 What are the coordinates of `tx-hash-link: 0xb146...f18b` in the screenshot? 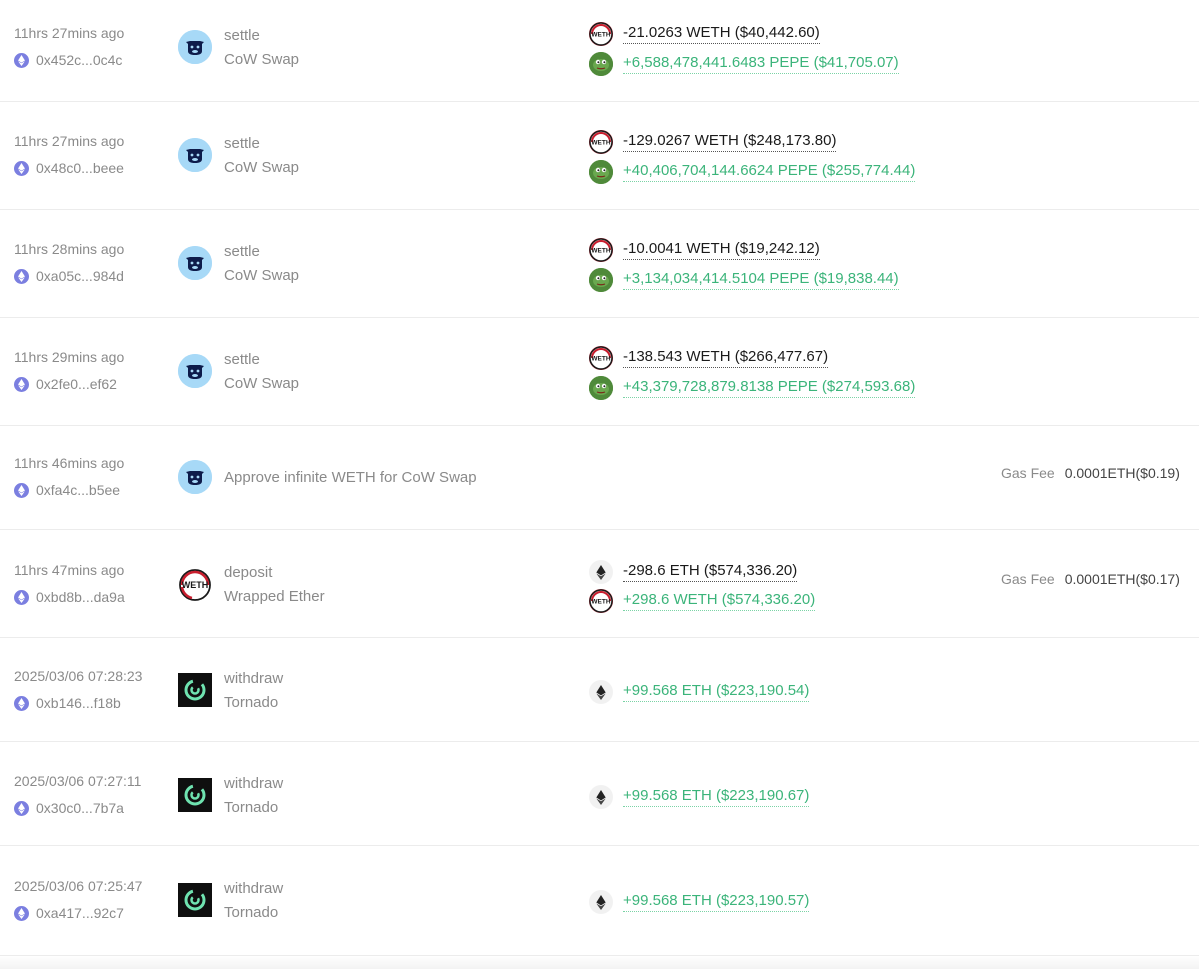 It's located at (67, 703).